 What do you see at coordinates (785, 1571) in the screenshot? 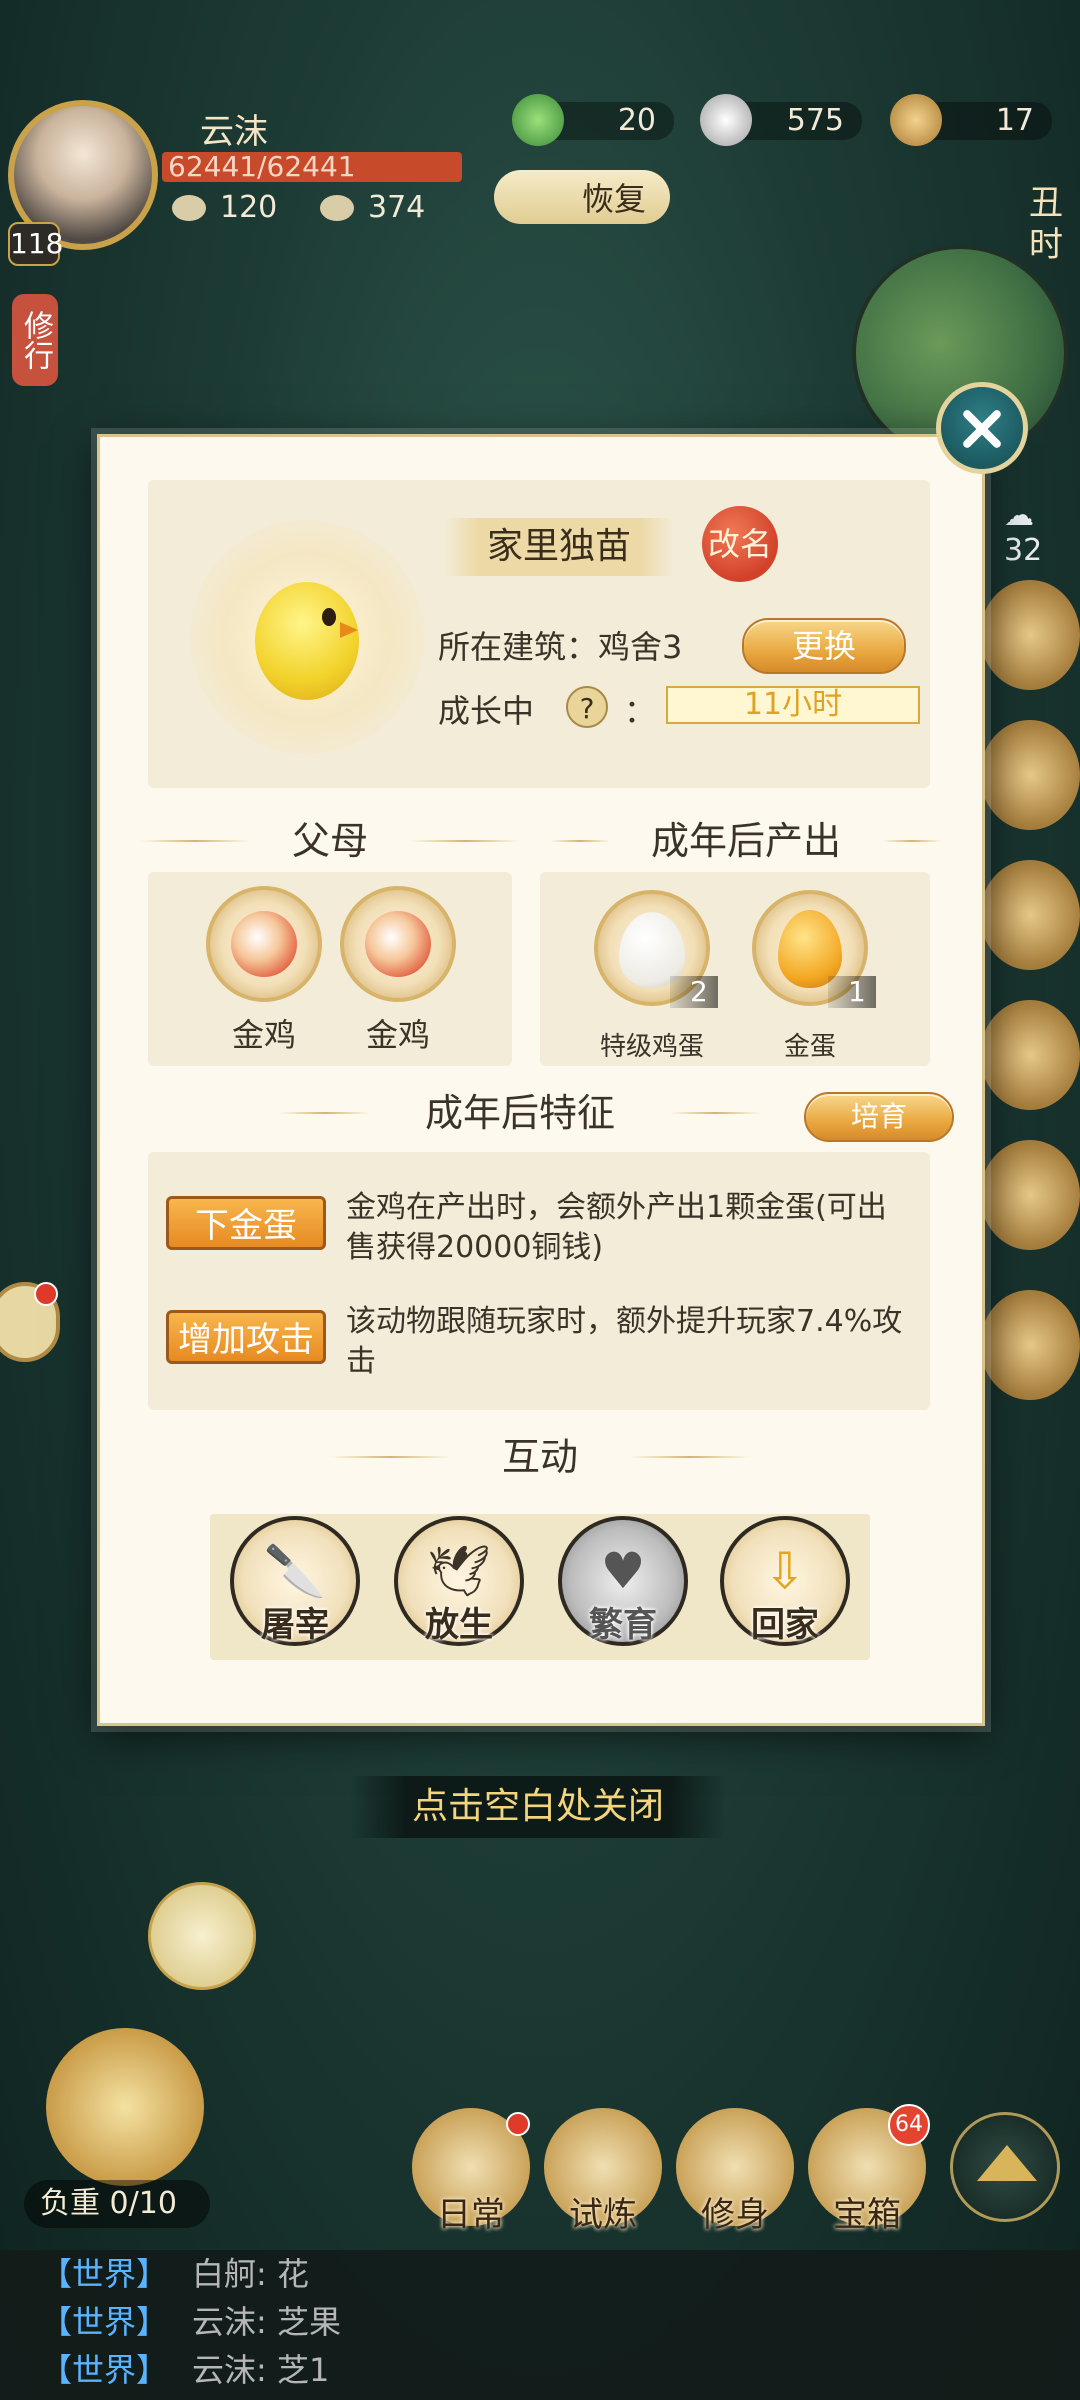
I see `home-arrow-icon: ⇩` at bounding box center [785, 1571].